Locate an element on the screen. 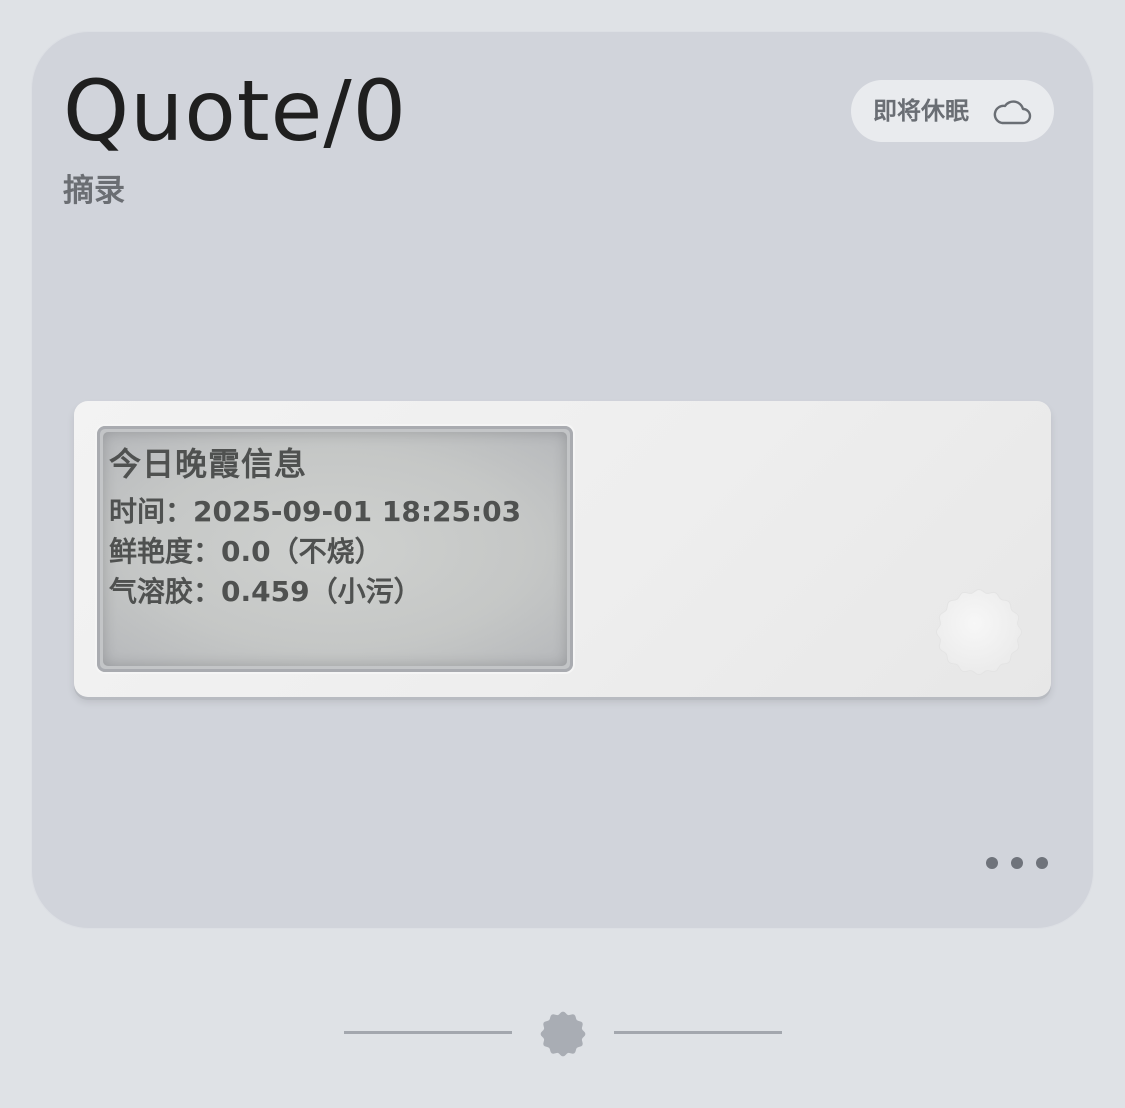 This screenshot has height=1108, width=1125. pager-line-left is located at coordinates (428, 1032).